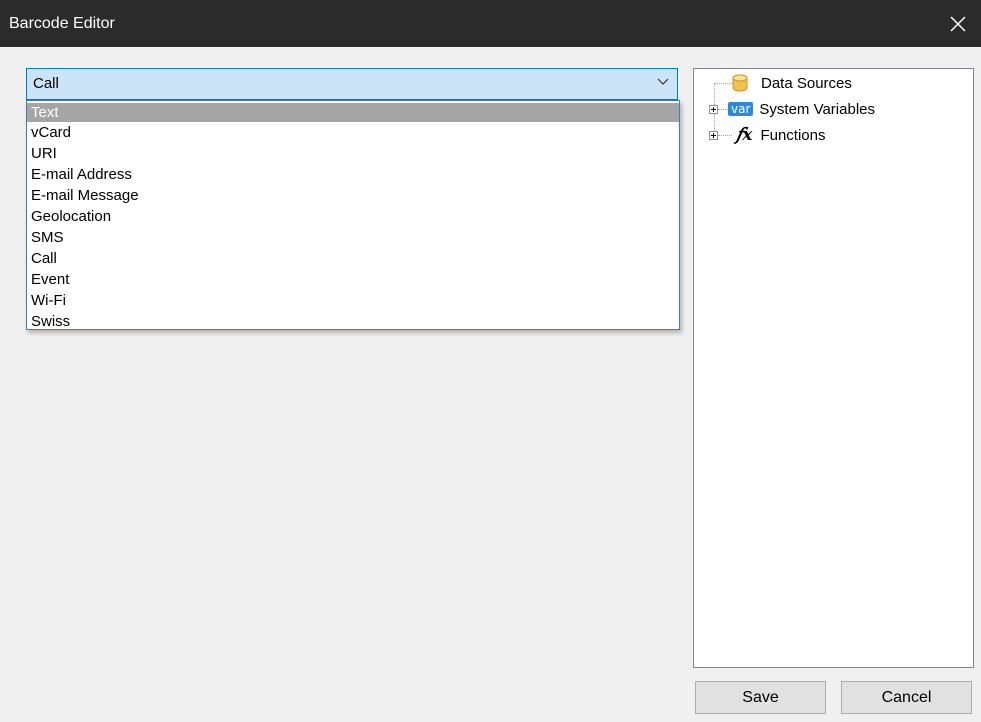  I want to click on tree-item-data-sources: Data Sources, so click(792, 83).